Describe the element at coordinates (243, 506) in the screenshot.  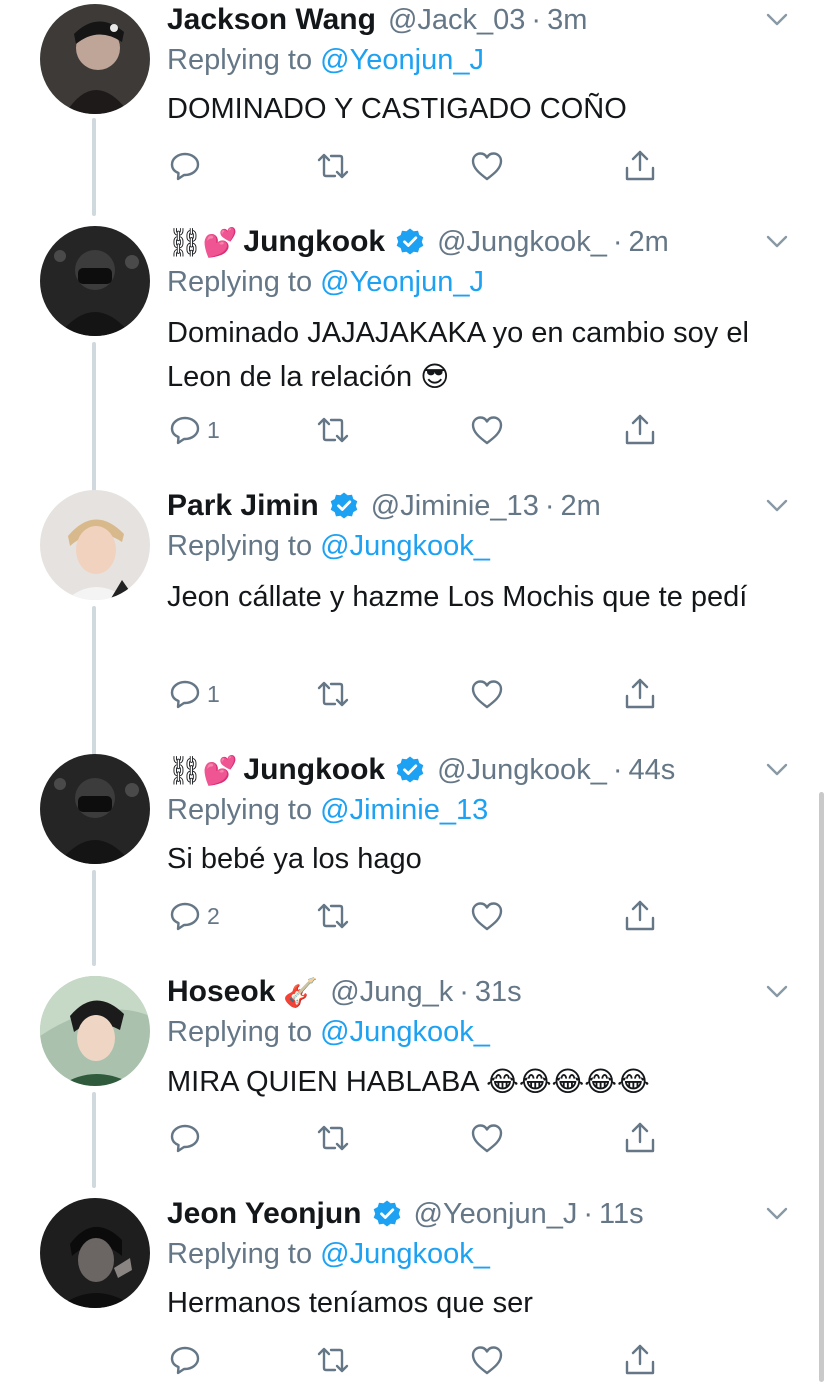
I see `display-name: Park Jimin` at that location.